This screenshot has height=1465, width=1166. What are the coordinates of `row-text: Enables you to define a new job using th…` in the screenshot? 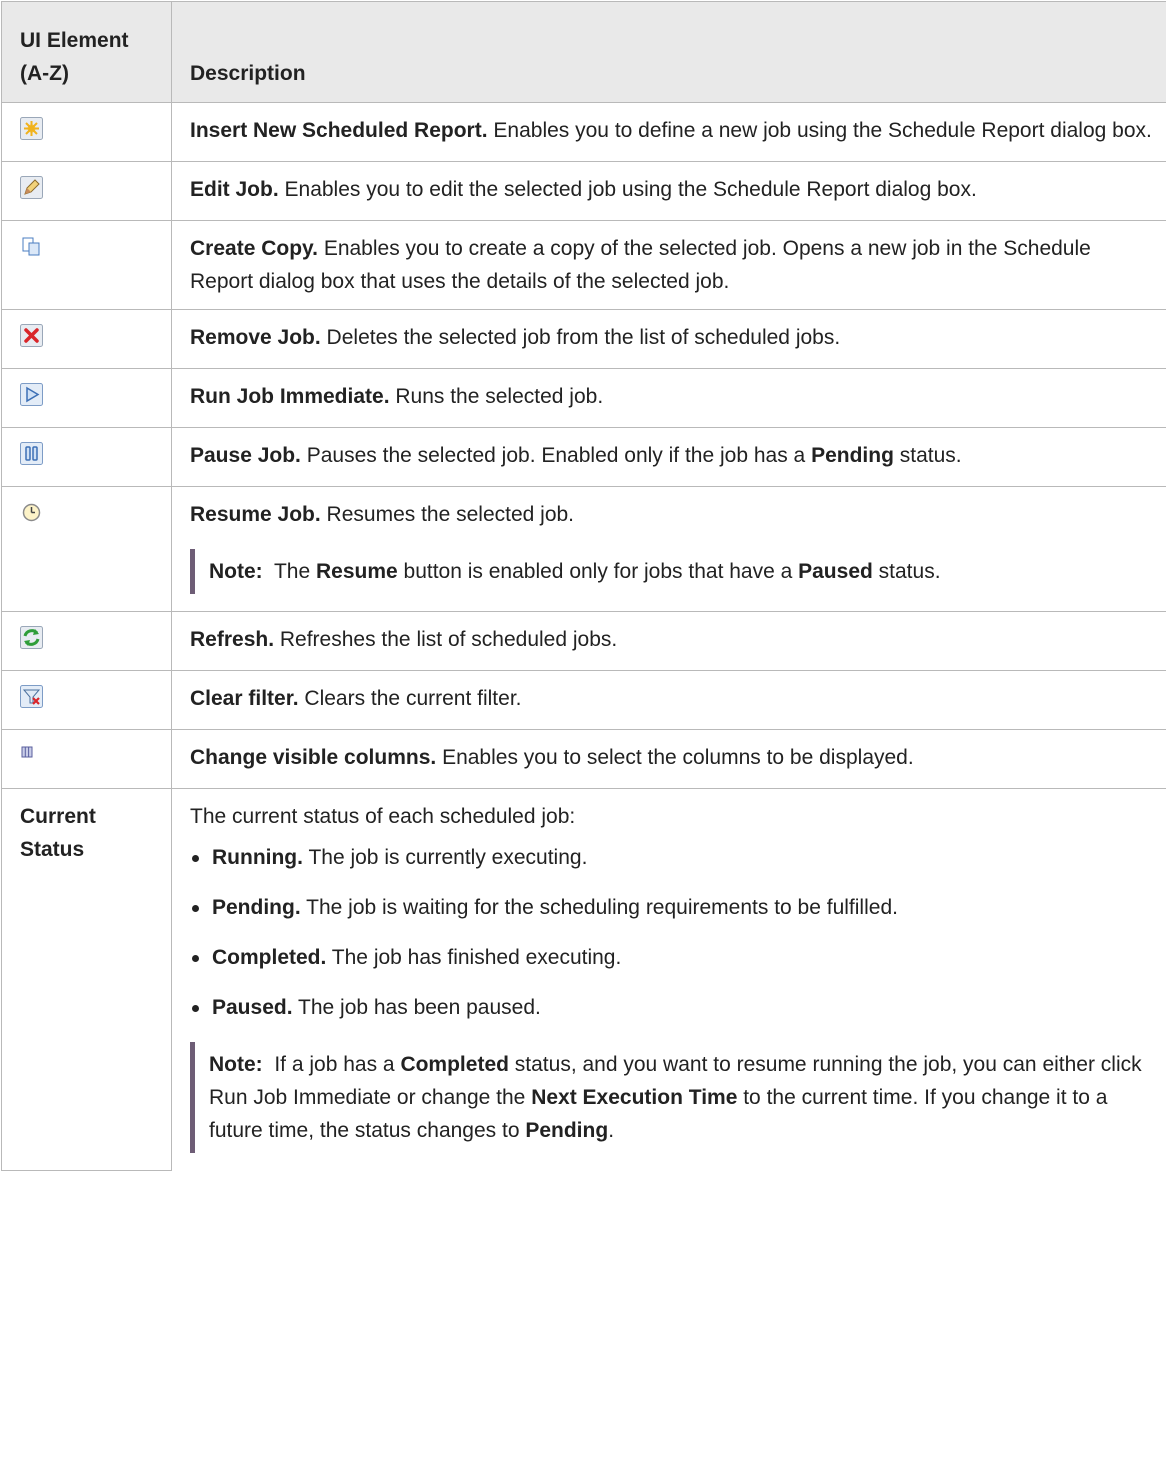 It's located at (819, 130).